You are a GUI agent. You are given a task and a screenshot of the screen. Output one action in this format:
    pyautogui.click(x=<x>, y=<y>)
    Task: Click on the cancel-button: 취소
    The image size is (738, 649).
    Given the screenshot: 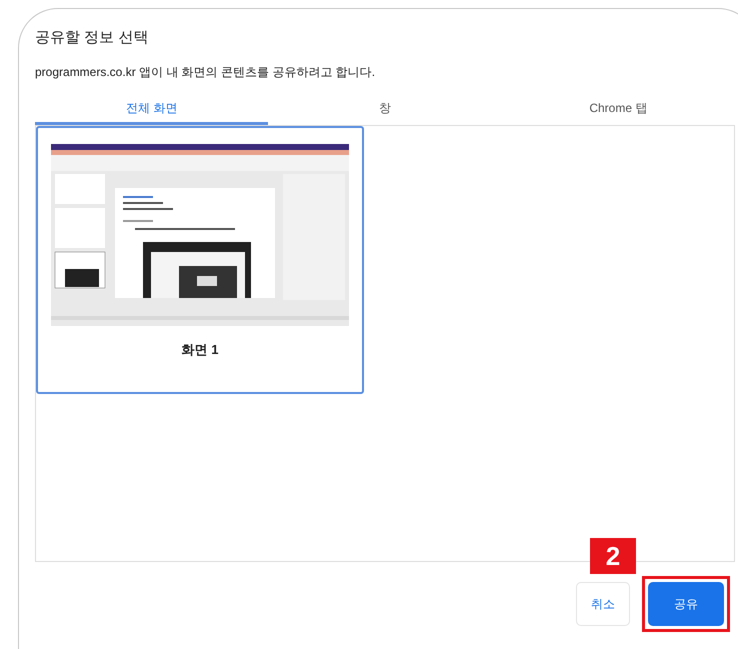 What is the action you would take?
    pyautogui.click(x=603, y=604)
    